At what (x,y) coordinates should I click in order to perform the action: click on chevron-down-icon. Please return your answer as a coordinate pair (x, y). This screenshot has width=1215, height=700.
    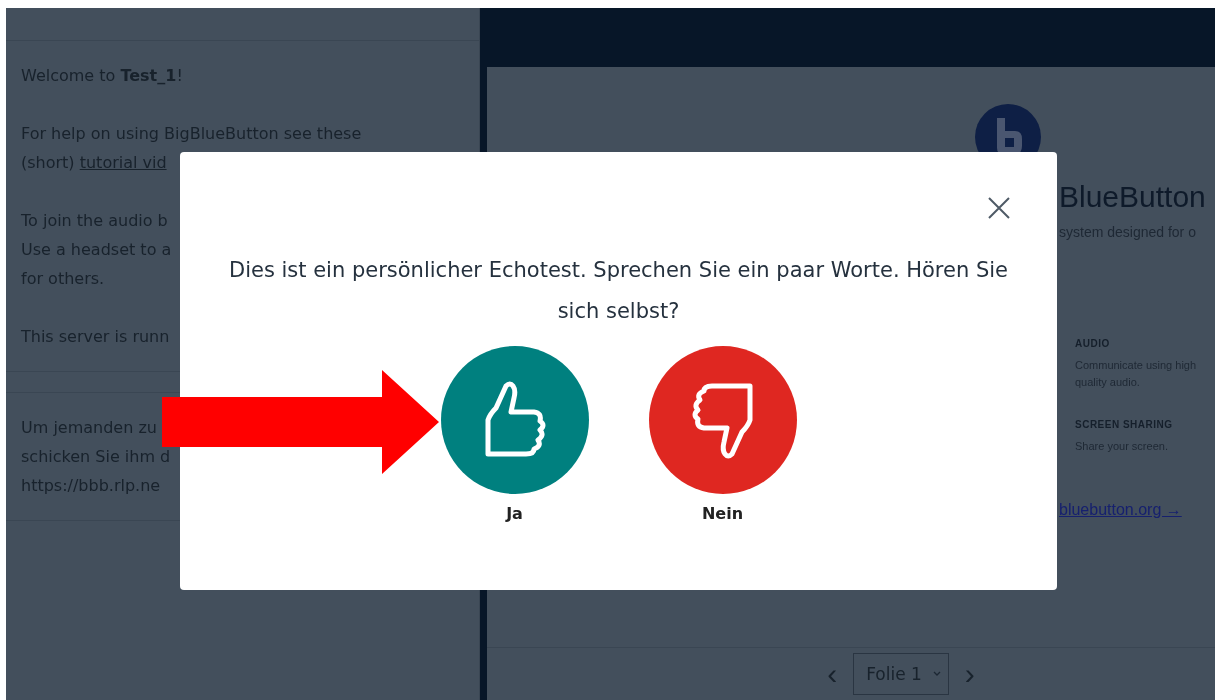
    Looking at the image, I should click on (936, 674).